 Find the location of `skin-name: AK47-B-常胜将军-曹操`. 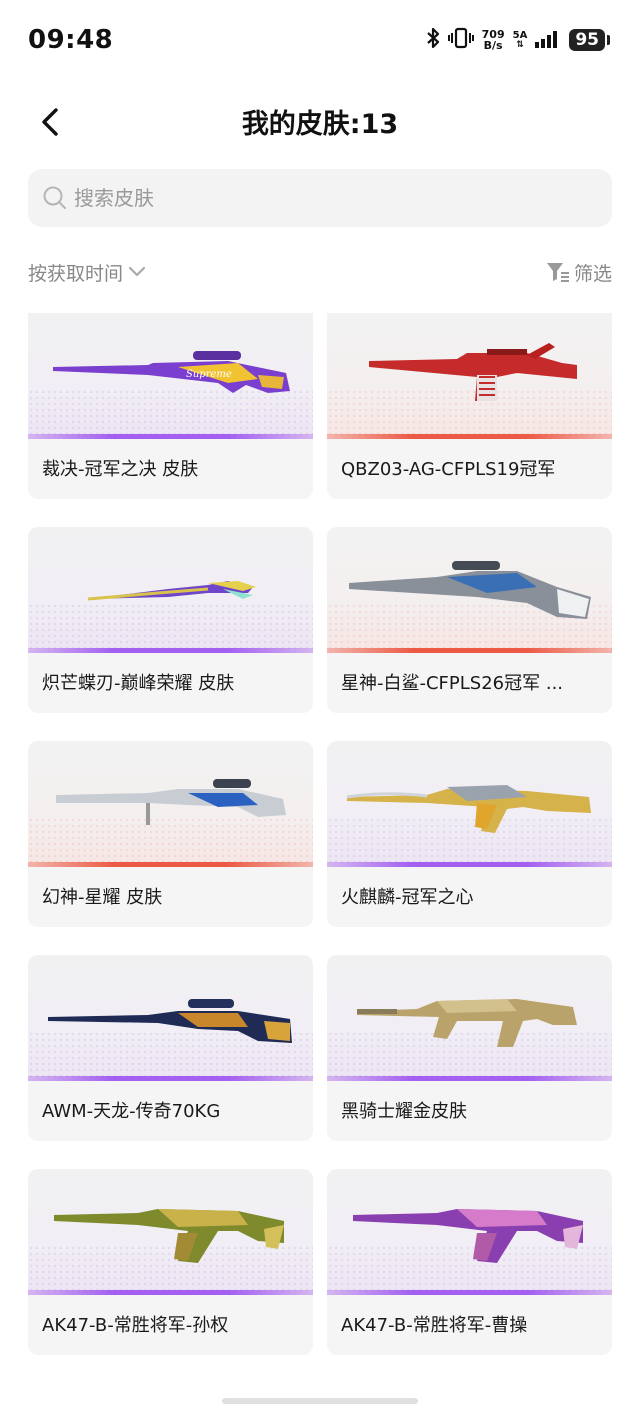

skin-name: AK47-B-常胜将军-曹操 is located at coordinates (434, 1325).